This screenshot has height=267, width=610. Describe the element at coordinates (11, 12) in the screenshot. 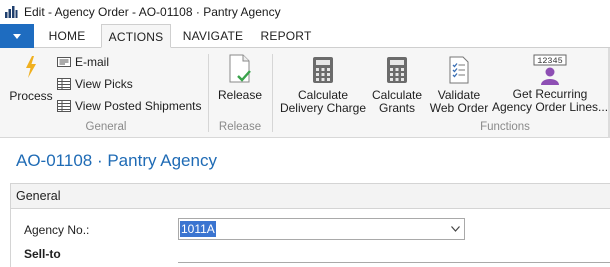

I see `app-logo-icon` at that location.